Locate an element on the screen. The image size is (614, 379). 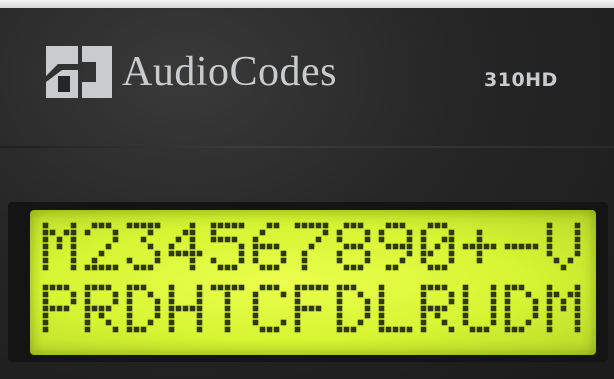
photo-top-edge is located at coordinates (307, 4).